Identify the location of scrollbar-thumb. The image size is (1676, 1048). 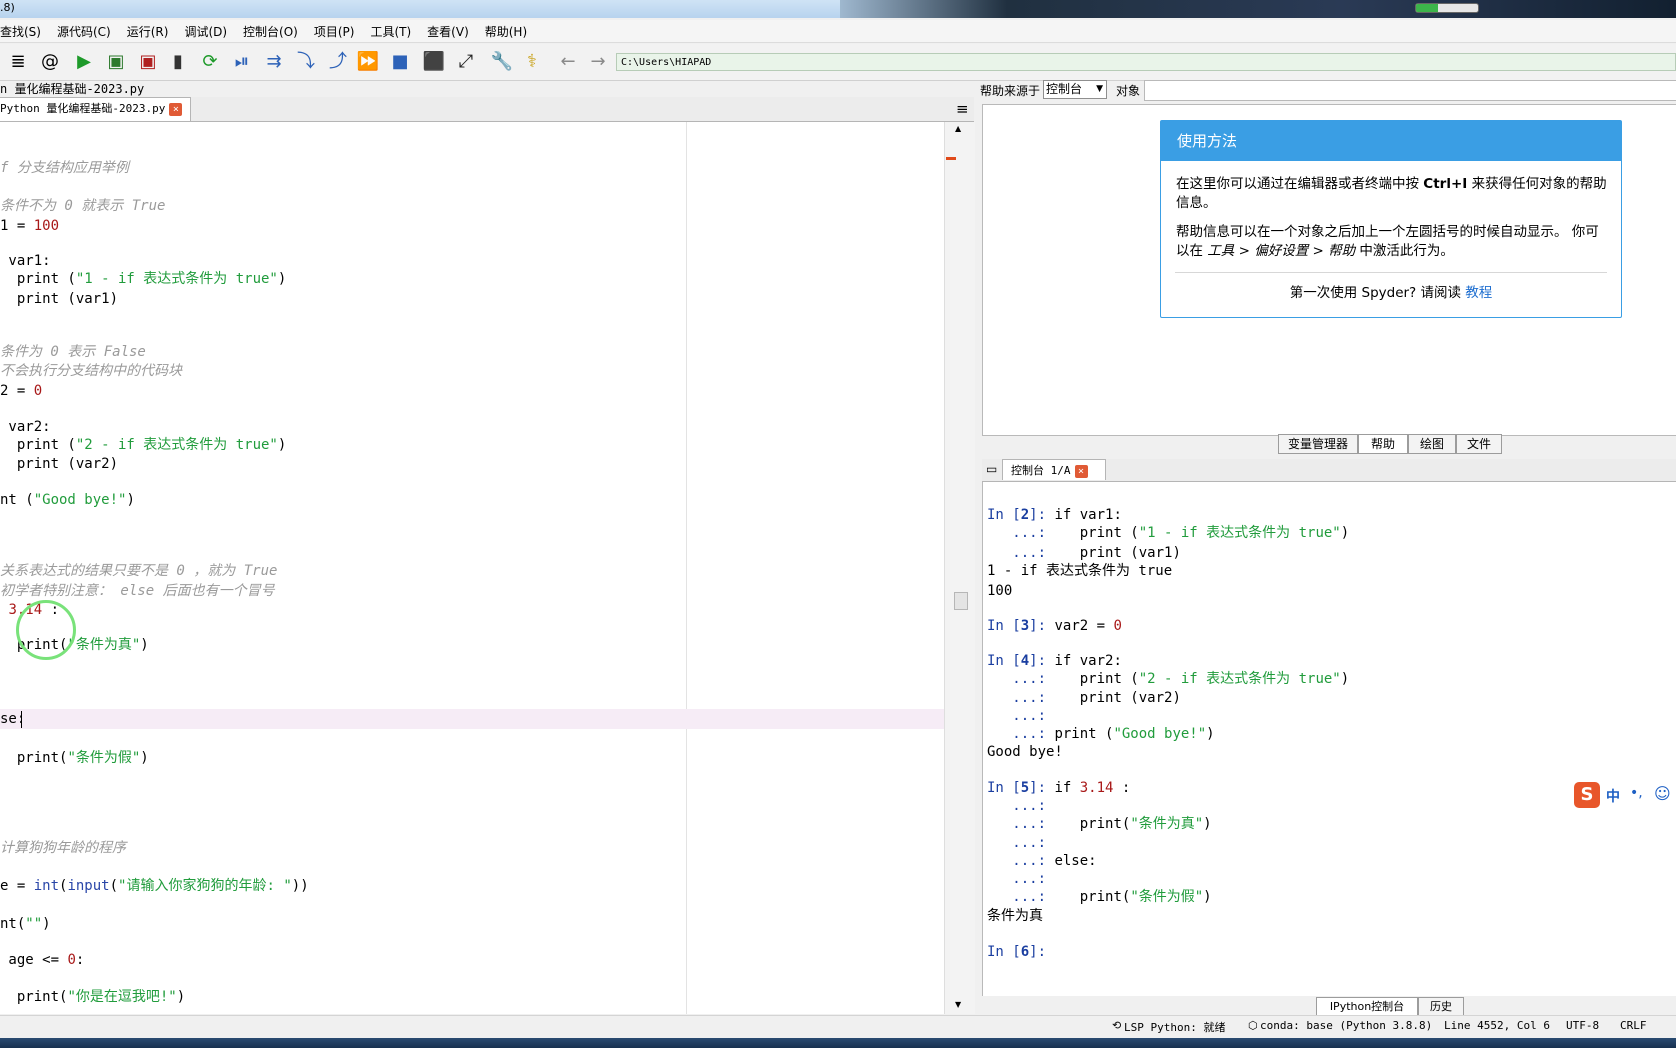
(961, 601).